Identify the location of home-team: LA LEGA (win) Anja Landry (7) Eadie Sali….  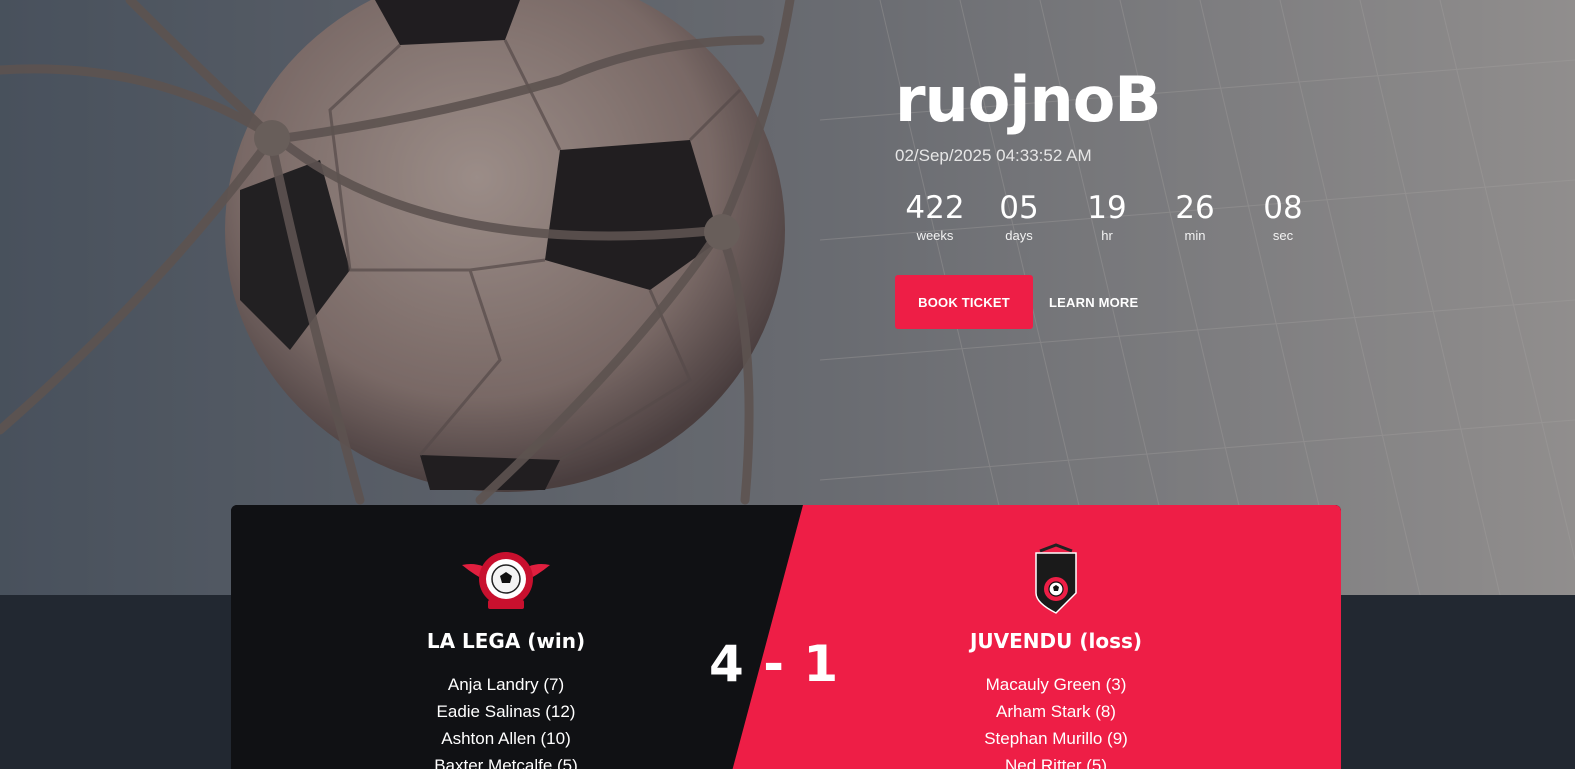
(506, 637).